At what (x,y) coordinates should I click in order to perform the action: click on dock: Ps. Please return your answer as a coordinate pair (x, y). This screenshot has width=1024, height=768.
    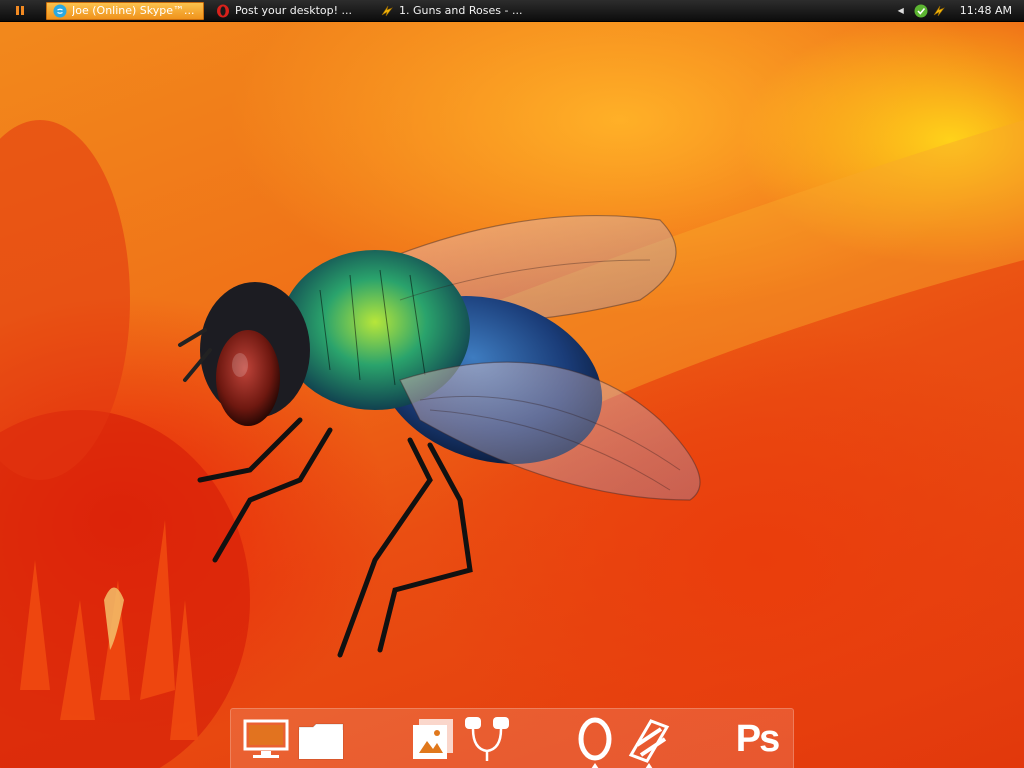
    Looking at the image, I should click on (512, 738).